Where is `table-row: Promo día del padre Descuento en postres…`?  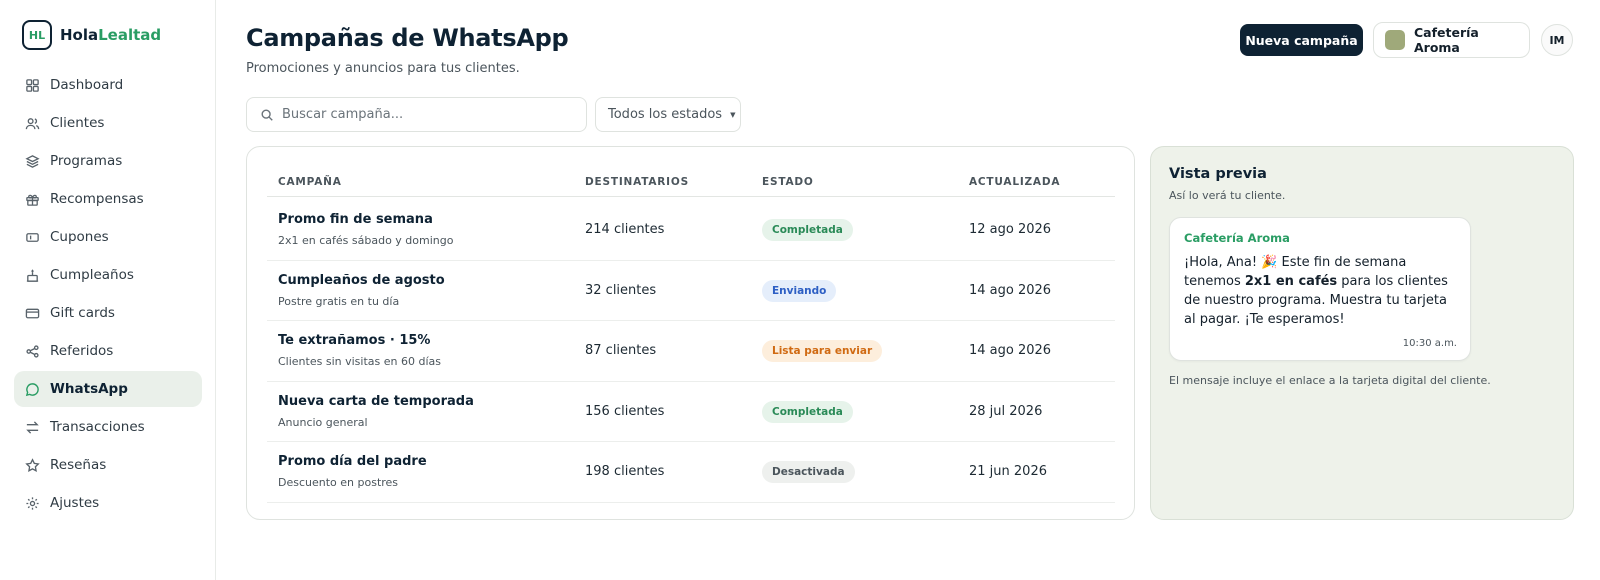
table-row: Promo día del padre Descuento en postres… is located at coordinates (691, 472).